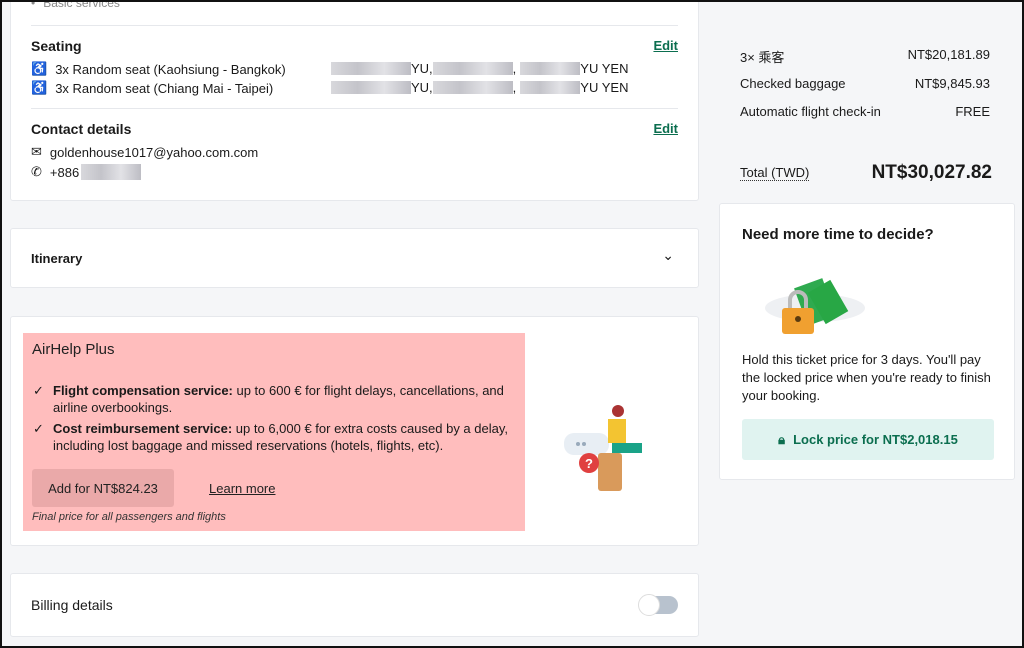 This screenshot has width=1024, height=648. What do you see at coordinates (143, 390) in the screenshot?
I see `feature-name: Flight compensation service:` at bounding box center [143, 390].